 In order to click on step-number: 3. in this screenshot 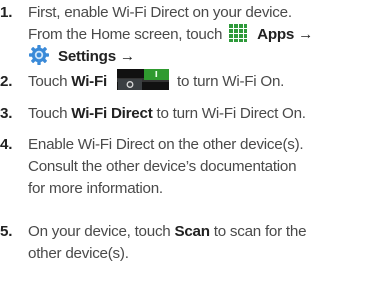, I will do `click(6, 113)`.